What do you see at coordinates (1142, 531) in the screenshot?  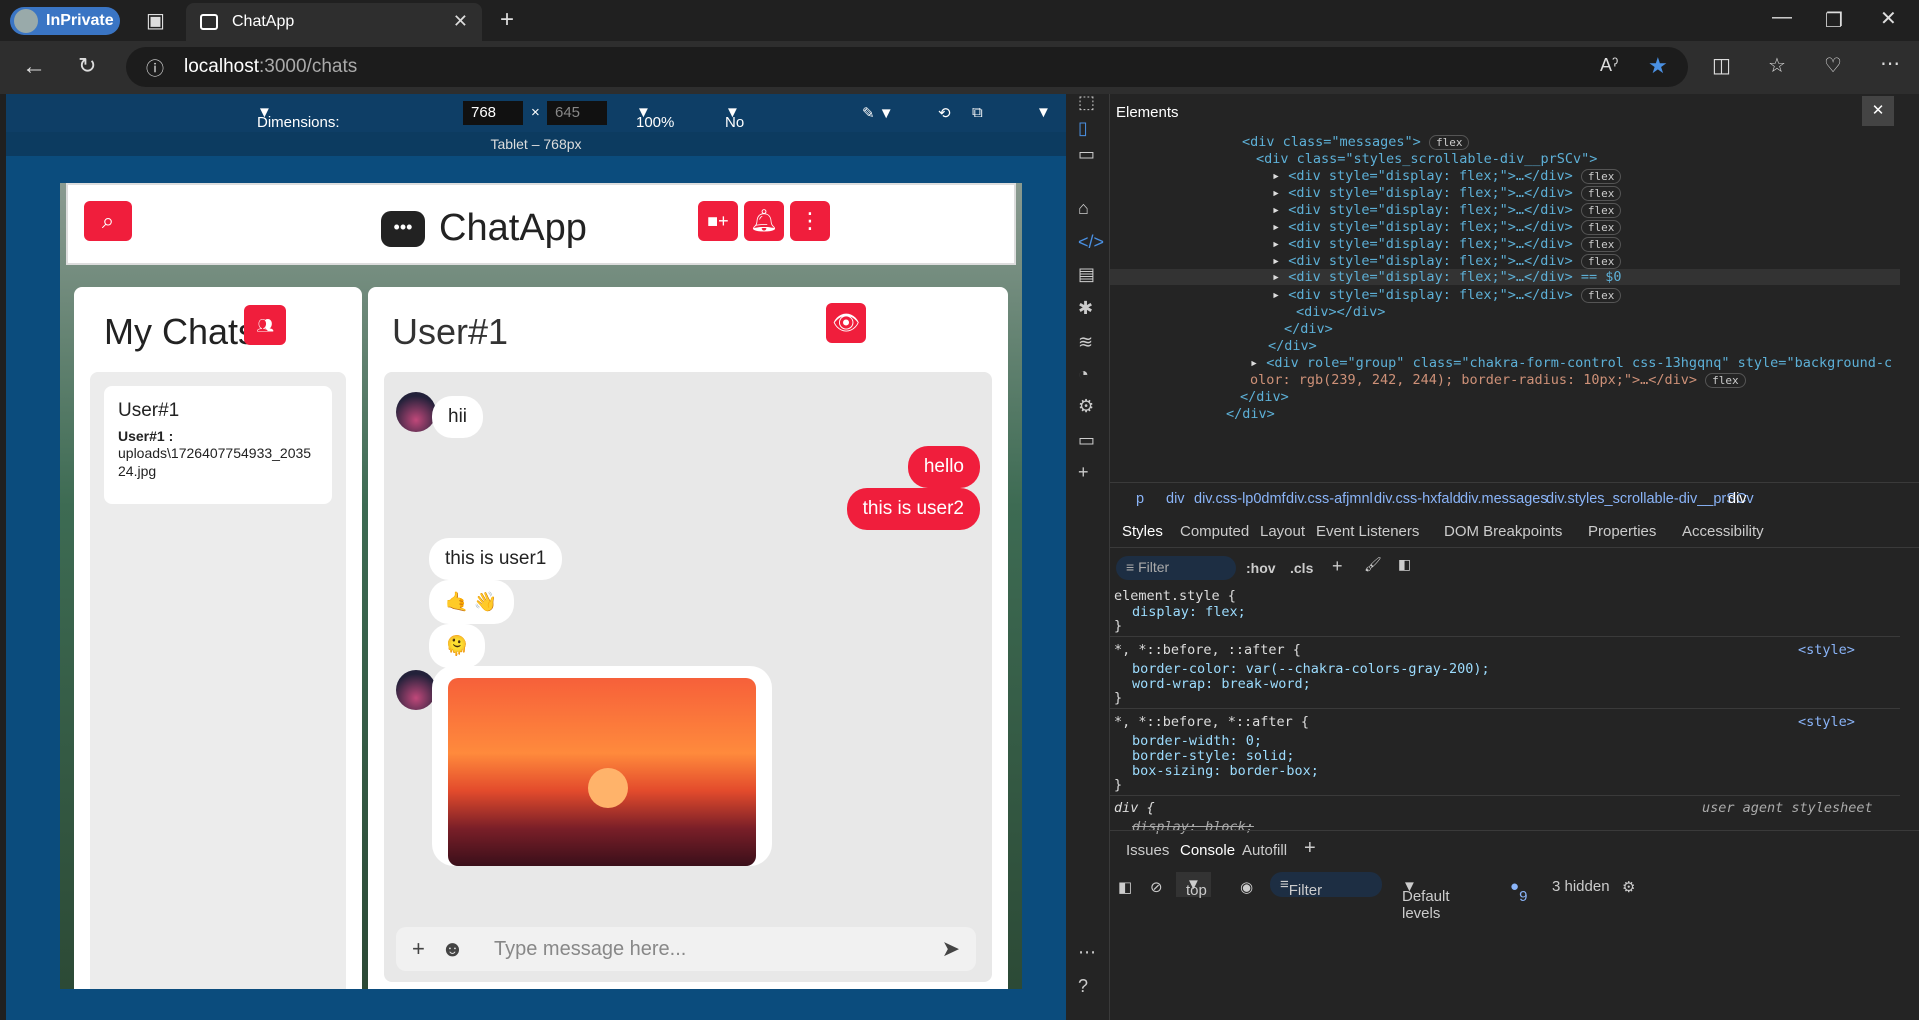 I see `tab-styles: Styles` at bounding box center [1142, 531].